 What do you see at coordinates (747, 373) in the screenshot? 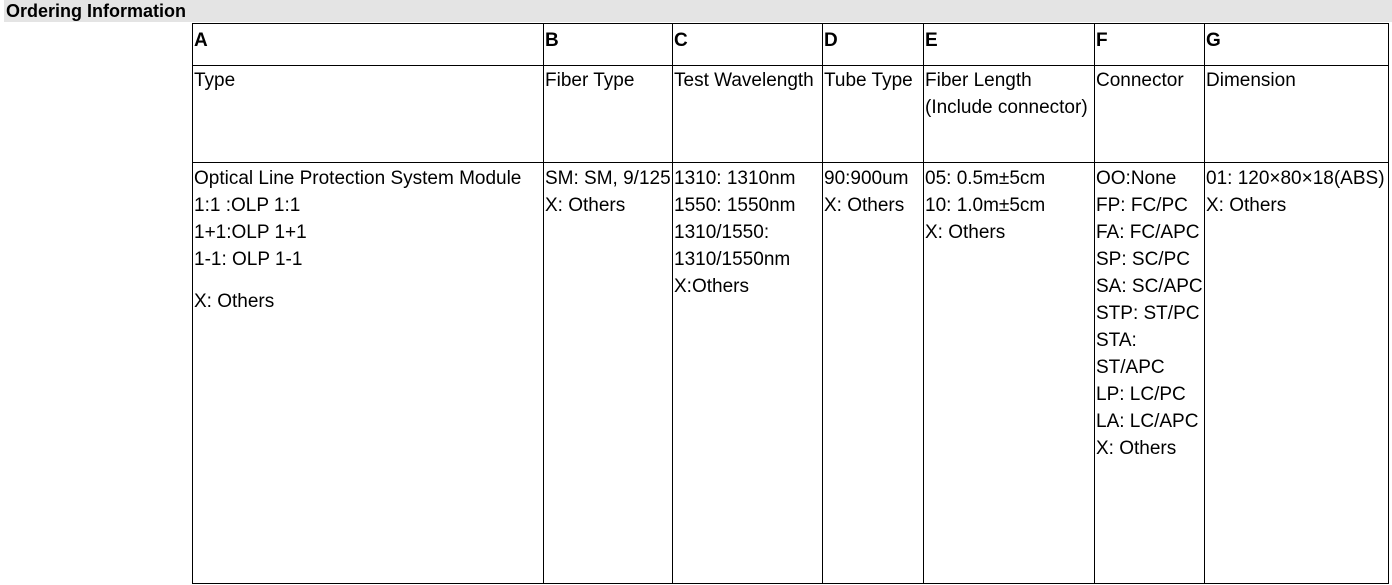
I see `wavelength-options: 1310: 1310nm 1550: 1550nm 1310/1550` at bounding box center [747, 373].